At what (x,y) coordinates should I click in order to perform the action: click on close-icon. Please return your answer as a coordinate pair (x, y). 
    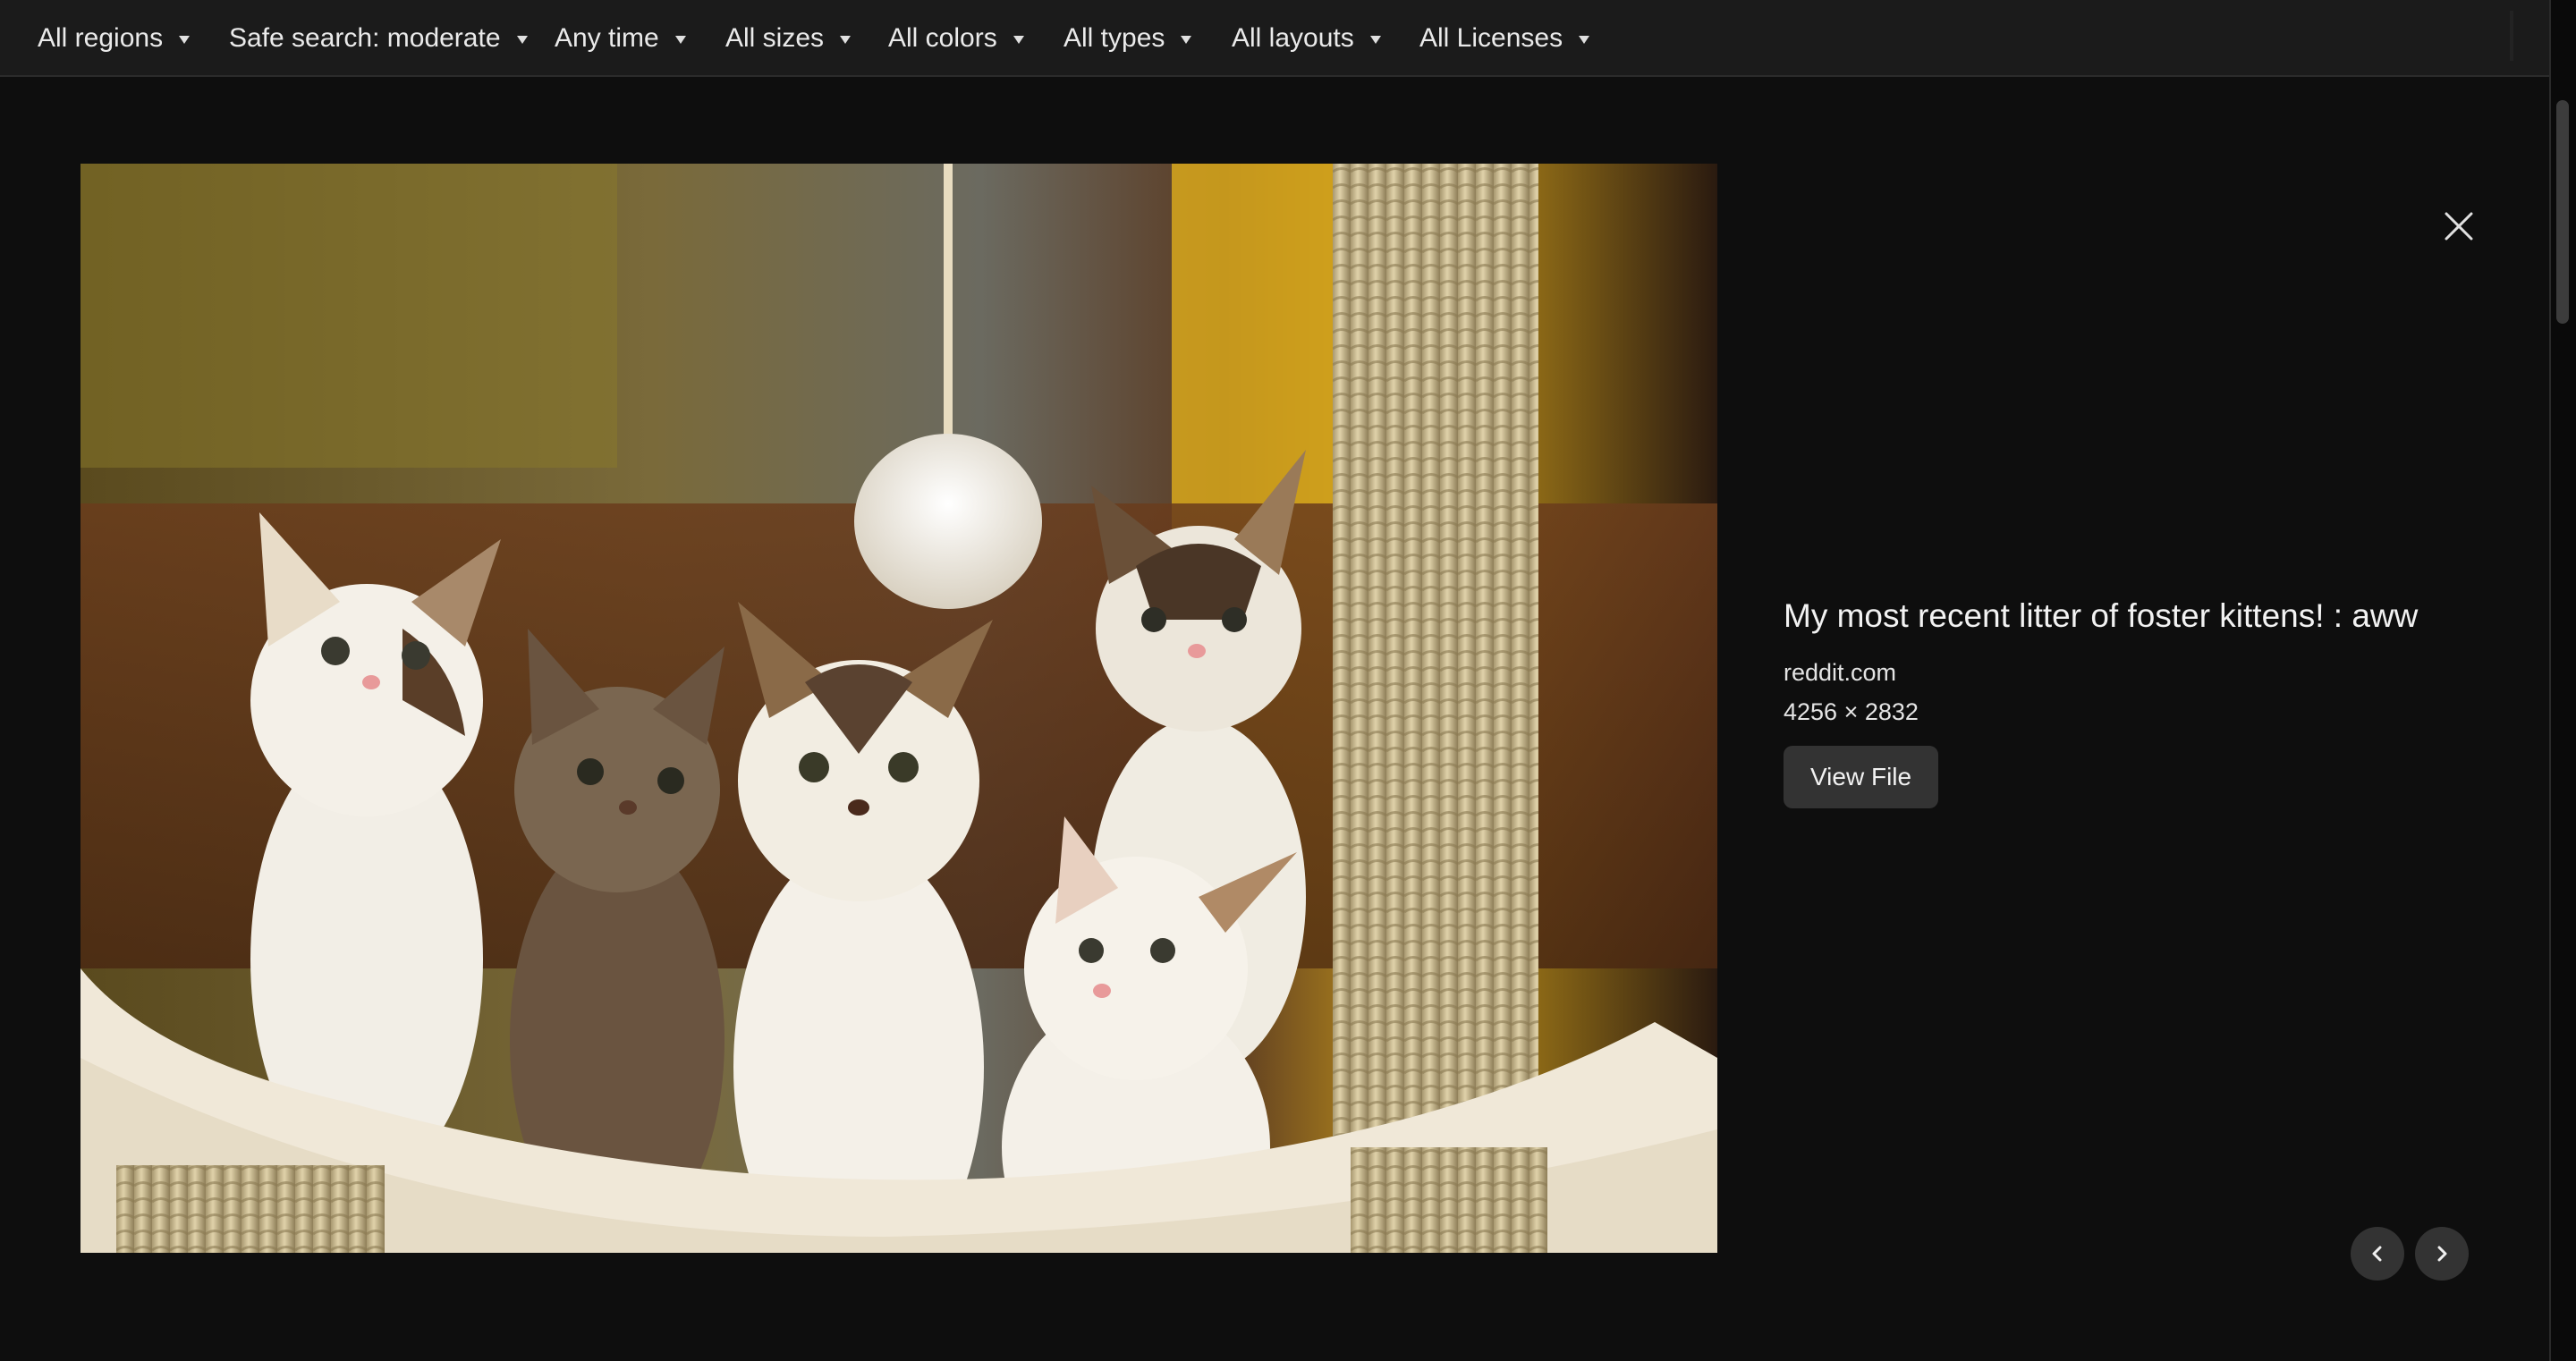
    Looking at the image, I should click on (2459, 226).